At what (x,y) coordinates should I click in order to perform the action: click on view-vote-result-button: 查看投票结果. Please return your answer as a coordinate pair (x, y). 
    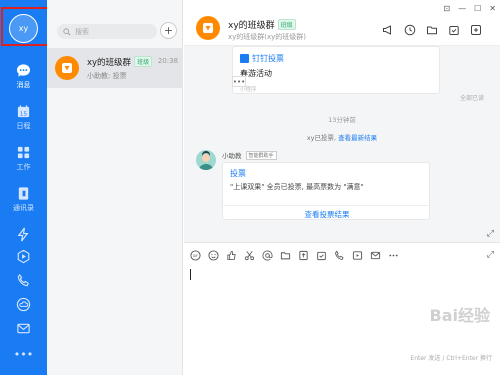
    Looking at the image, I should click on (327, 212).